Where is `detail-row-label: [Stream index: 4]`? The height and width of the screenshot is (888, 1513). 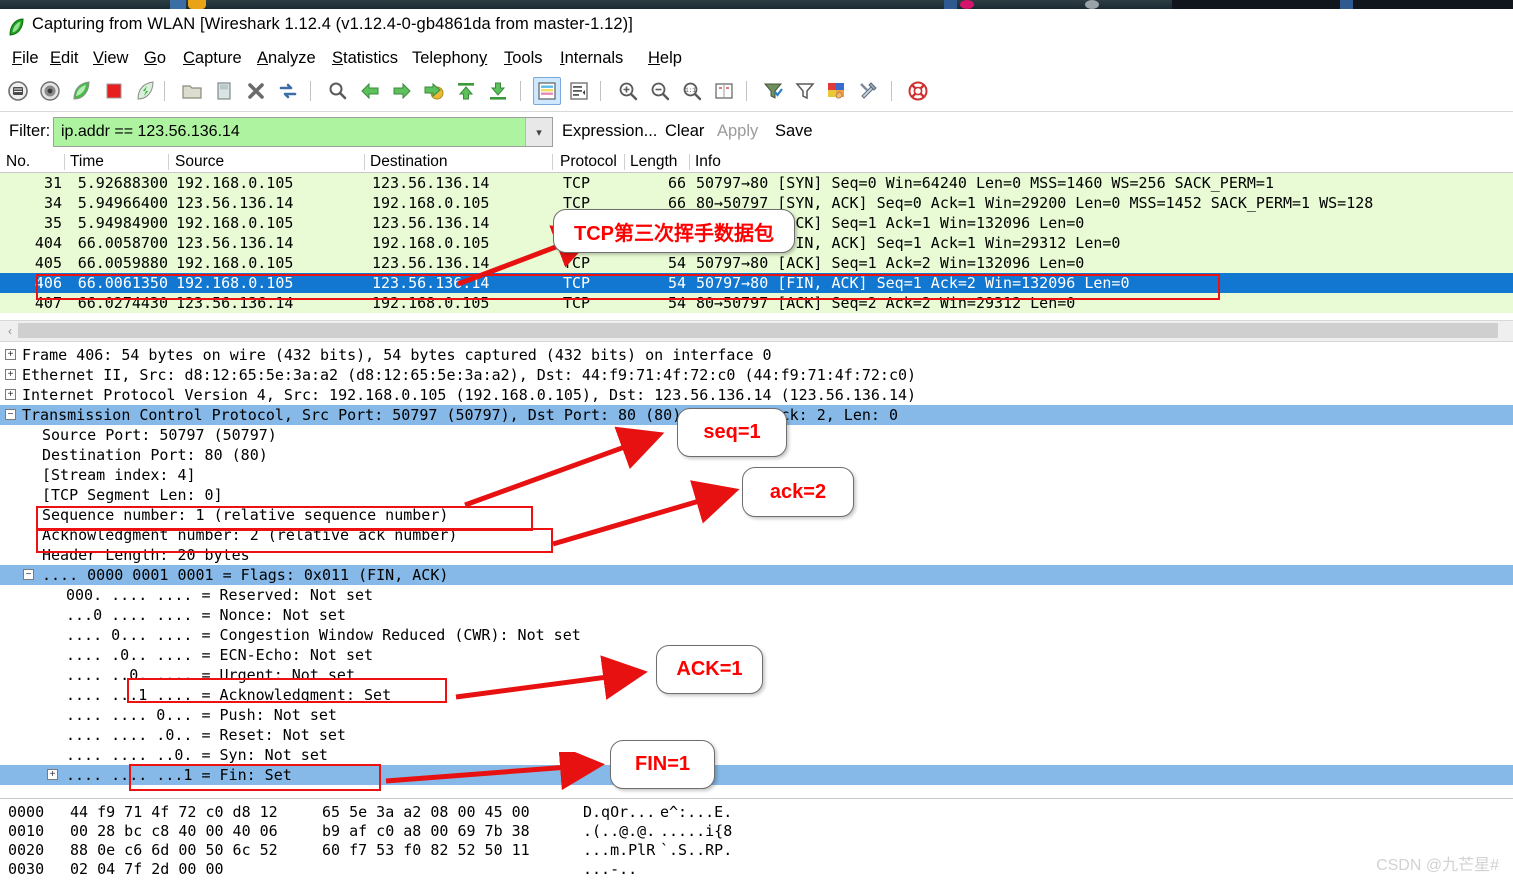 detail-row-label: [Stream index: 4] is located at coordinates (119, 475).